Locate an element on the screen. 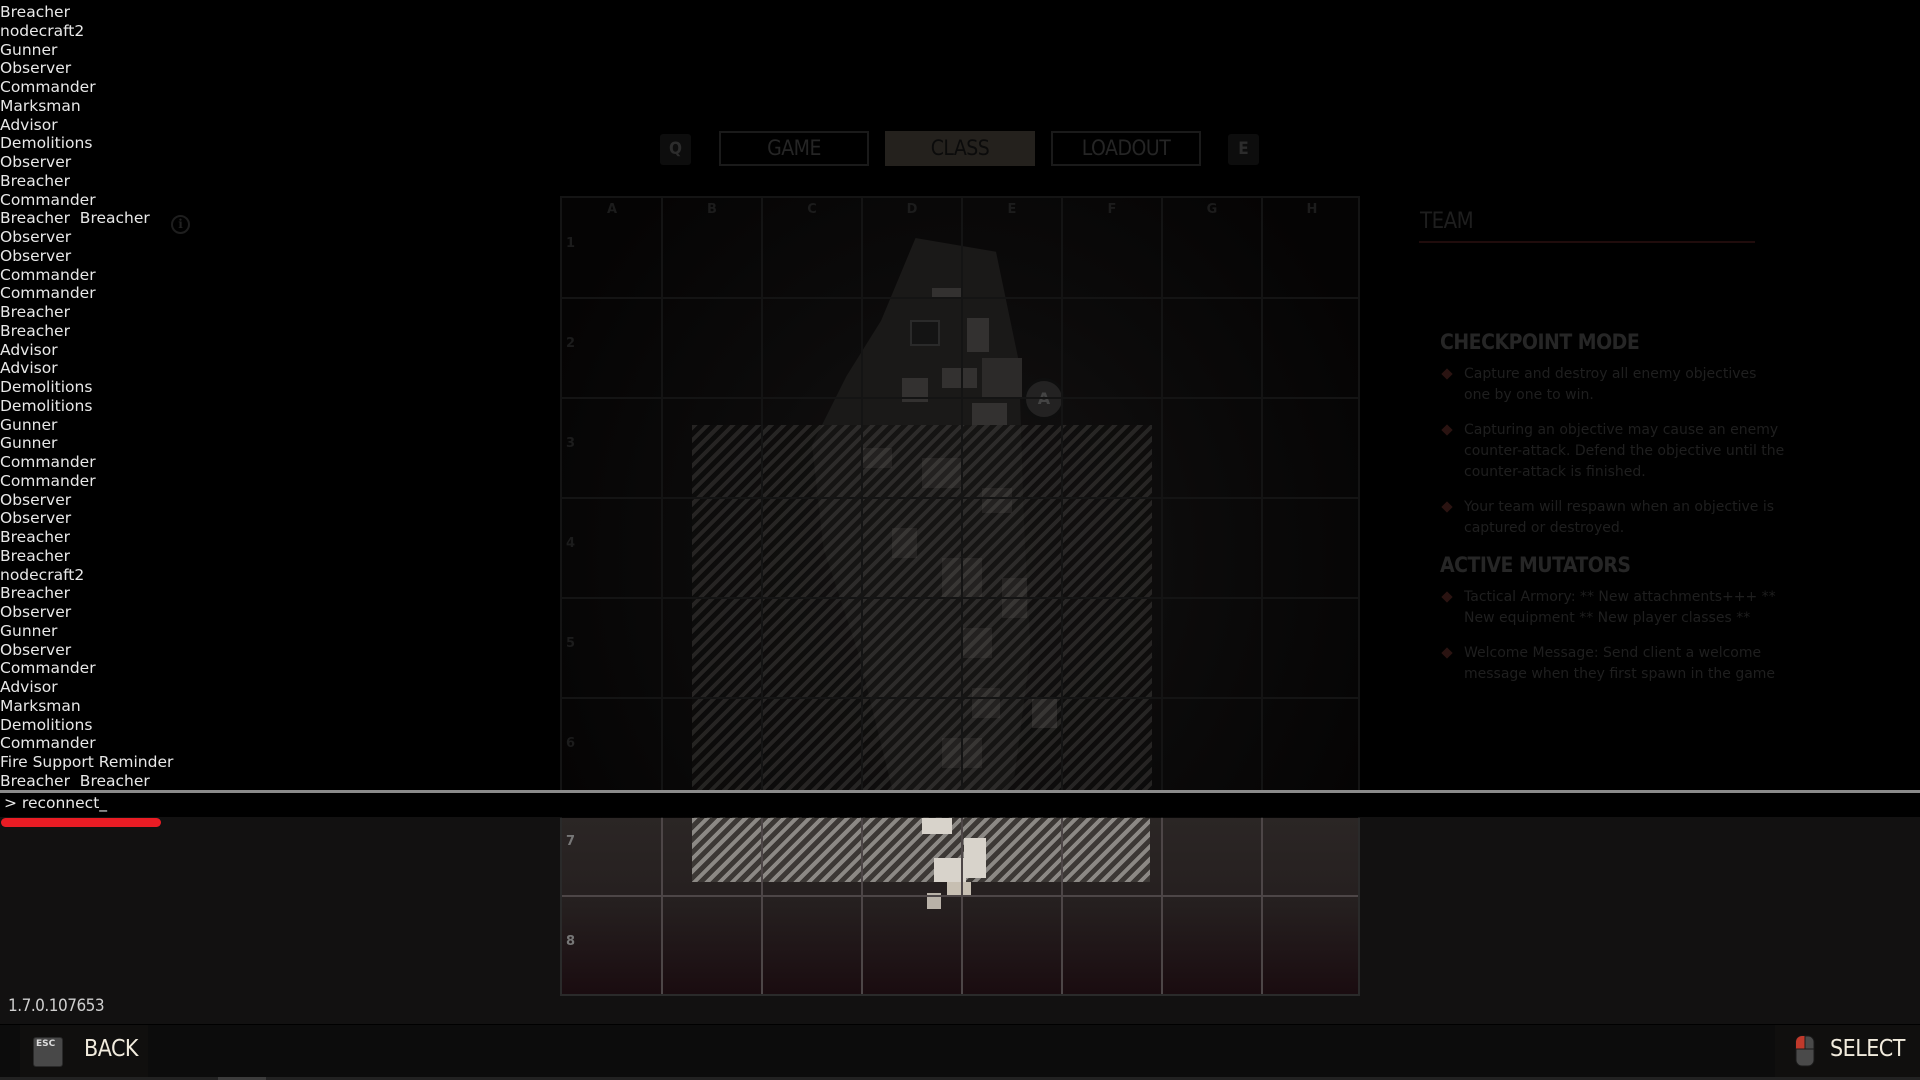 Image resolution: width=1920 pixels, height=1080 pixels. team-title: TEAM is located at coordinates (1447, 221).